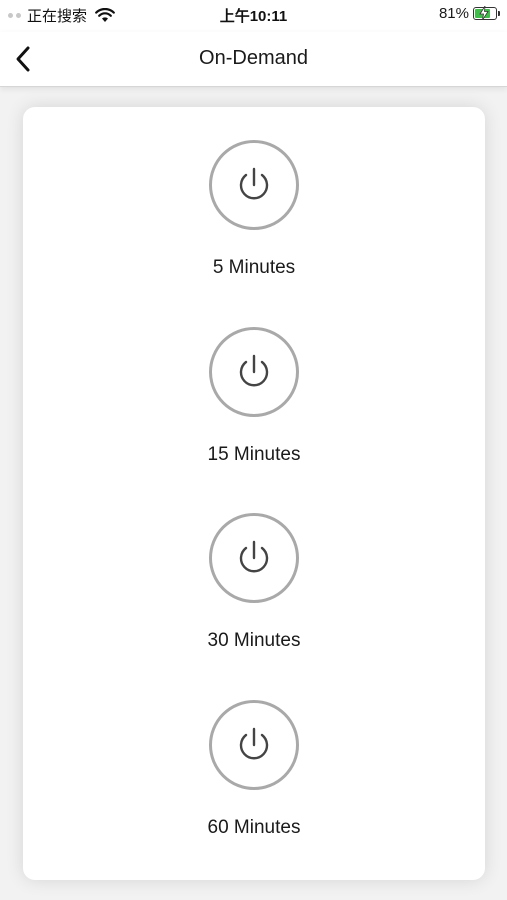 Image resolution: width=507 pixels, height=900 pixels. I want to click on battery-icon, so click(486, 13).